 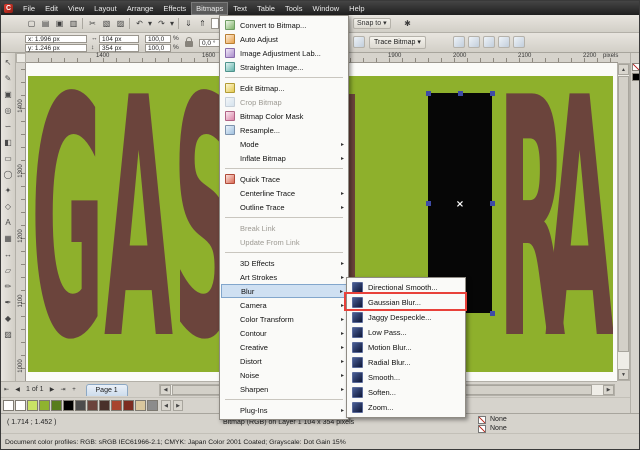 I want to click on scroll-up-icon: ▲, so click(x=623, y=69).